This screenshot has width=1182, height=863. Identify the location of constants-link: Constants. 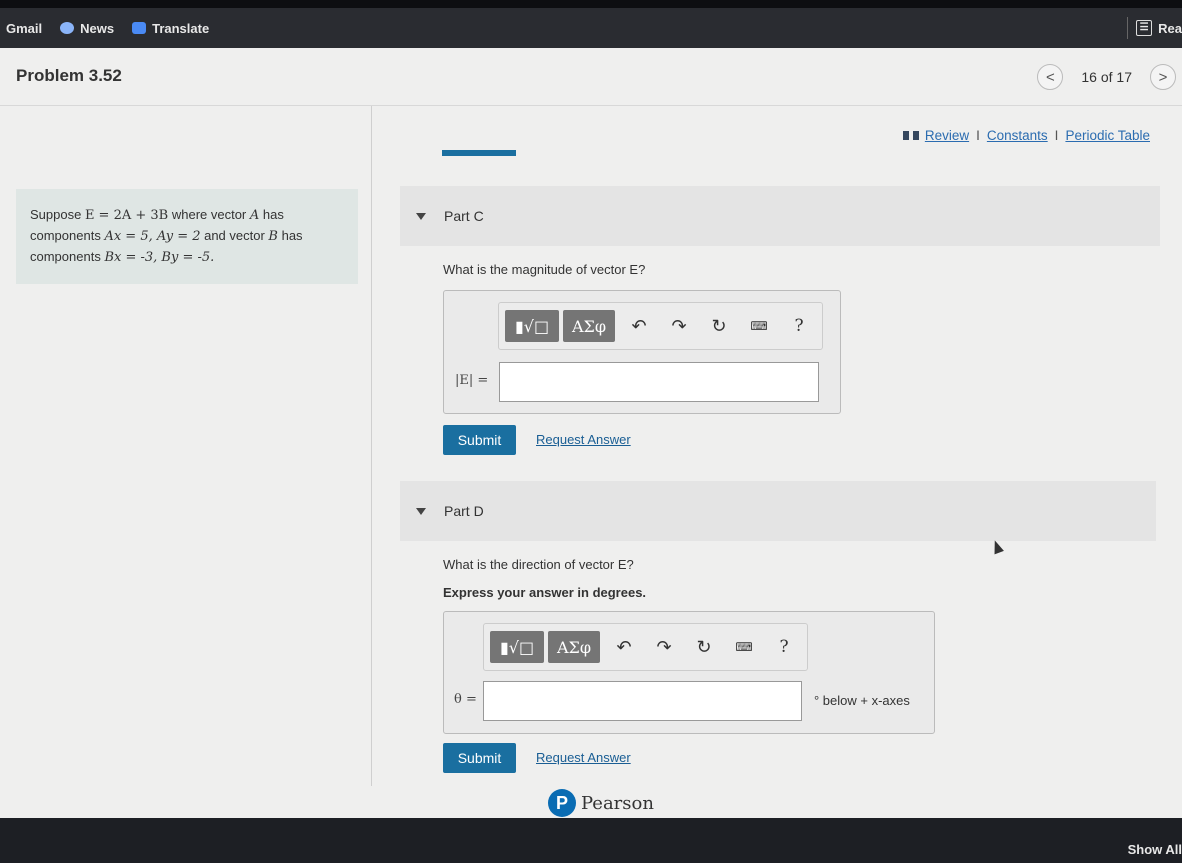
(1017, 135).